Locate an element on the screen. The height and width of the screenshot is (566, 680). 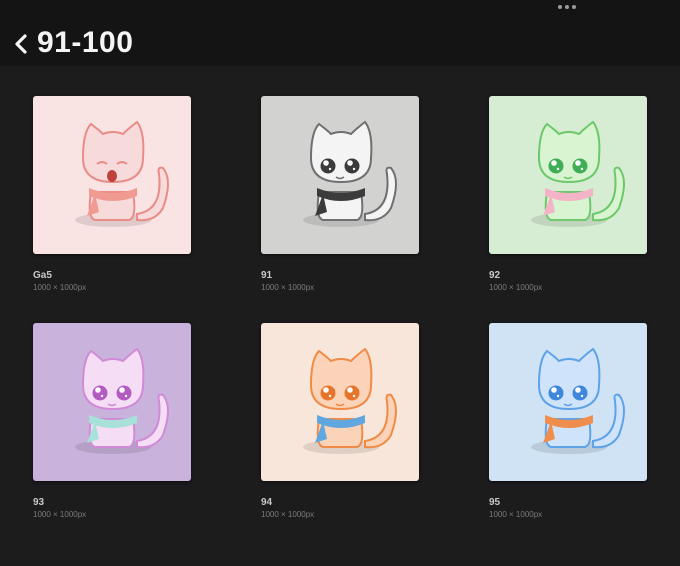
gallery-item: 93 1000 × 1000px is located at coordinates (112, 421).